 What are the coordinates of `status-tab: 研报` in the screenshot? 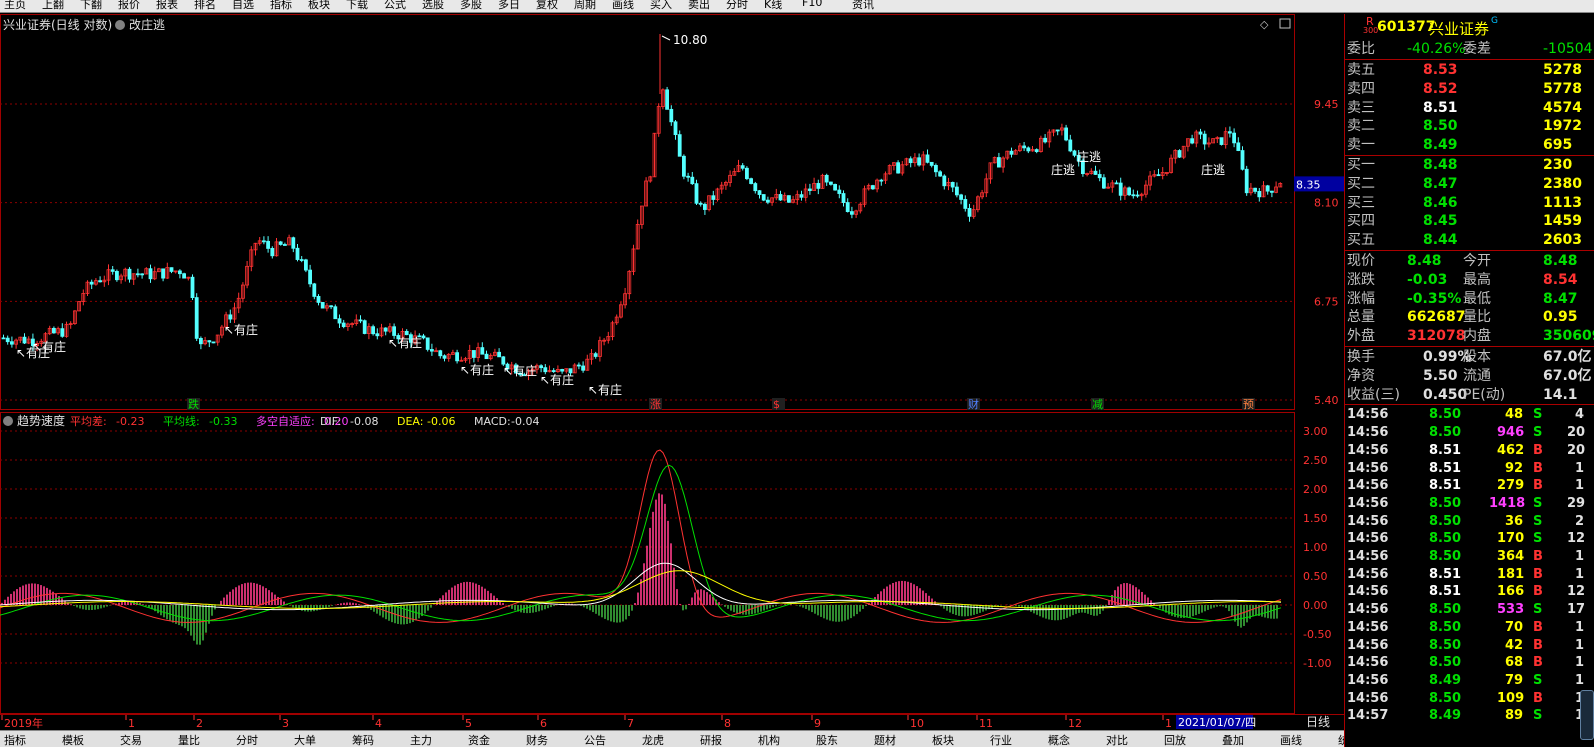 It's located at (711, 739).